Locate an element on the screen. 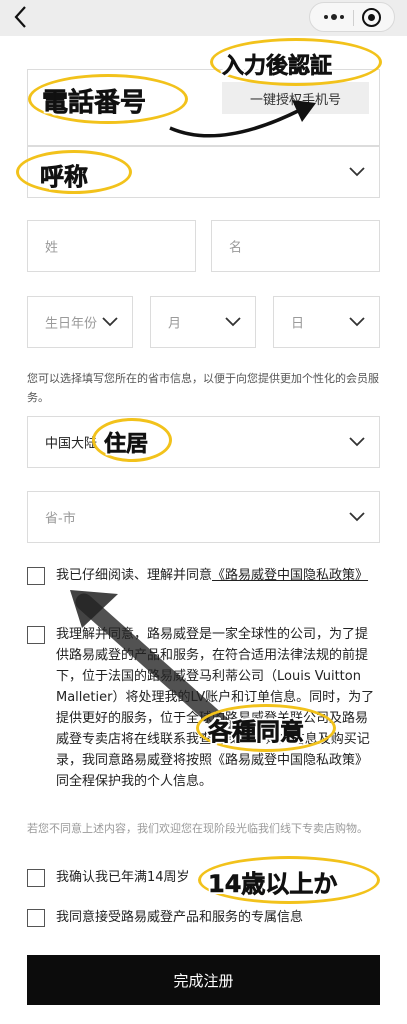 Image resolution: width=407 pixels, height=1024 pixels. phone-auth-button: 一键授权手机号 is located at coordinates (295, 98).